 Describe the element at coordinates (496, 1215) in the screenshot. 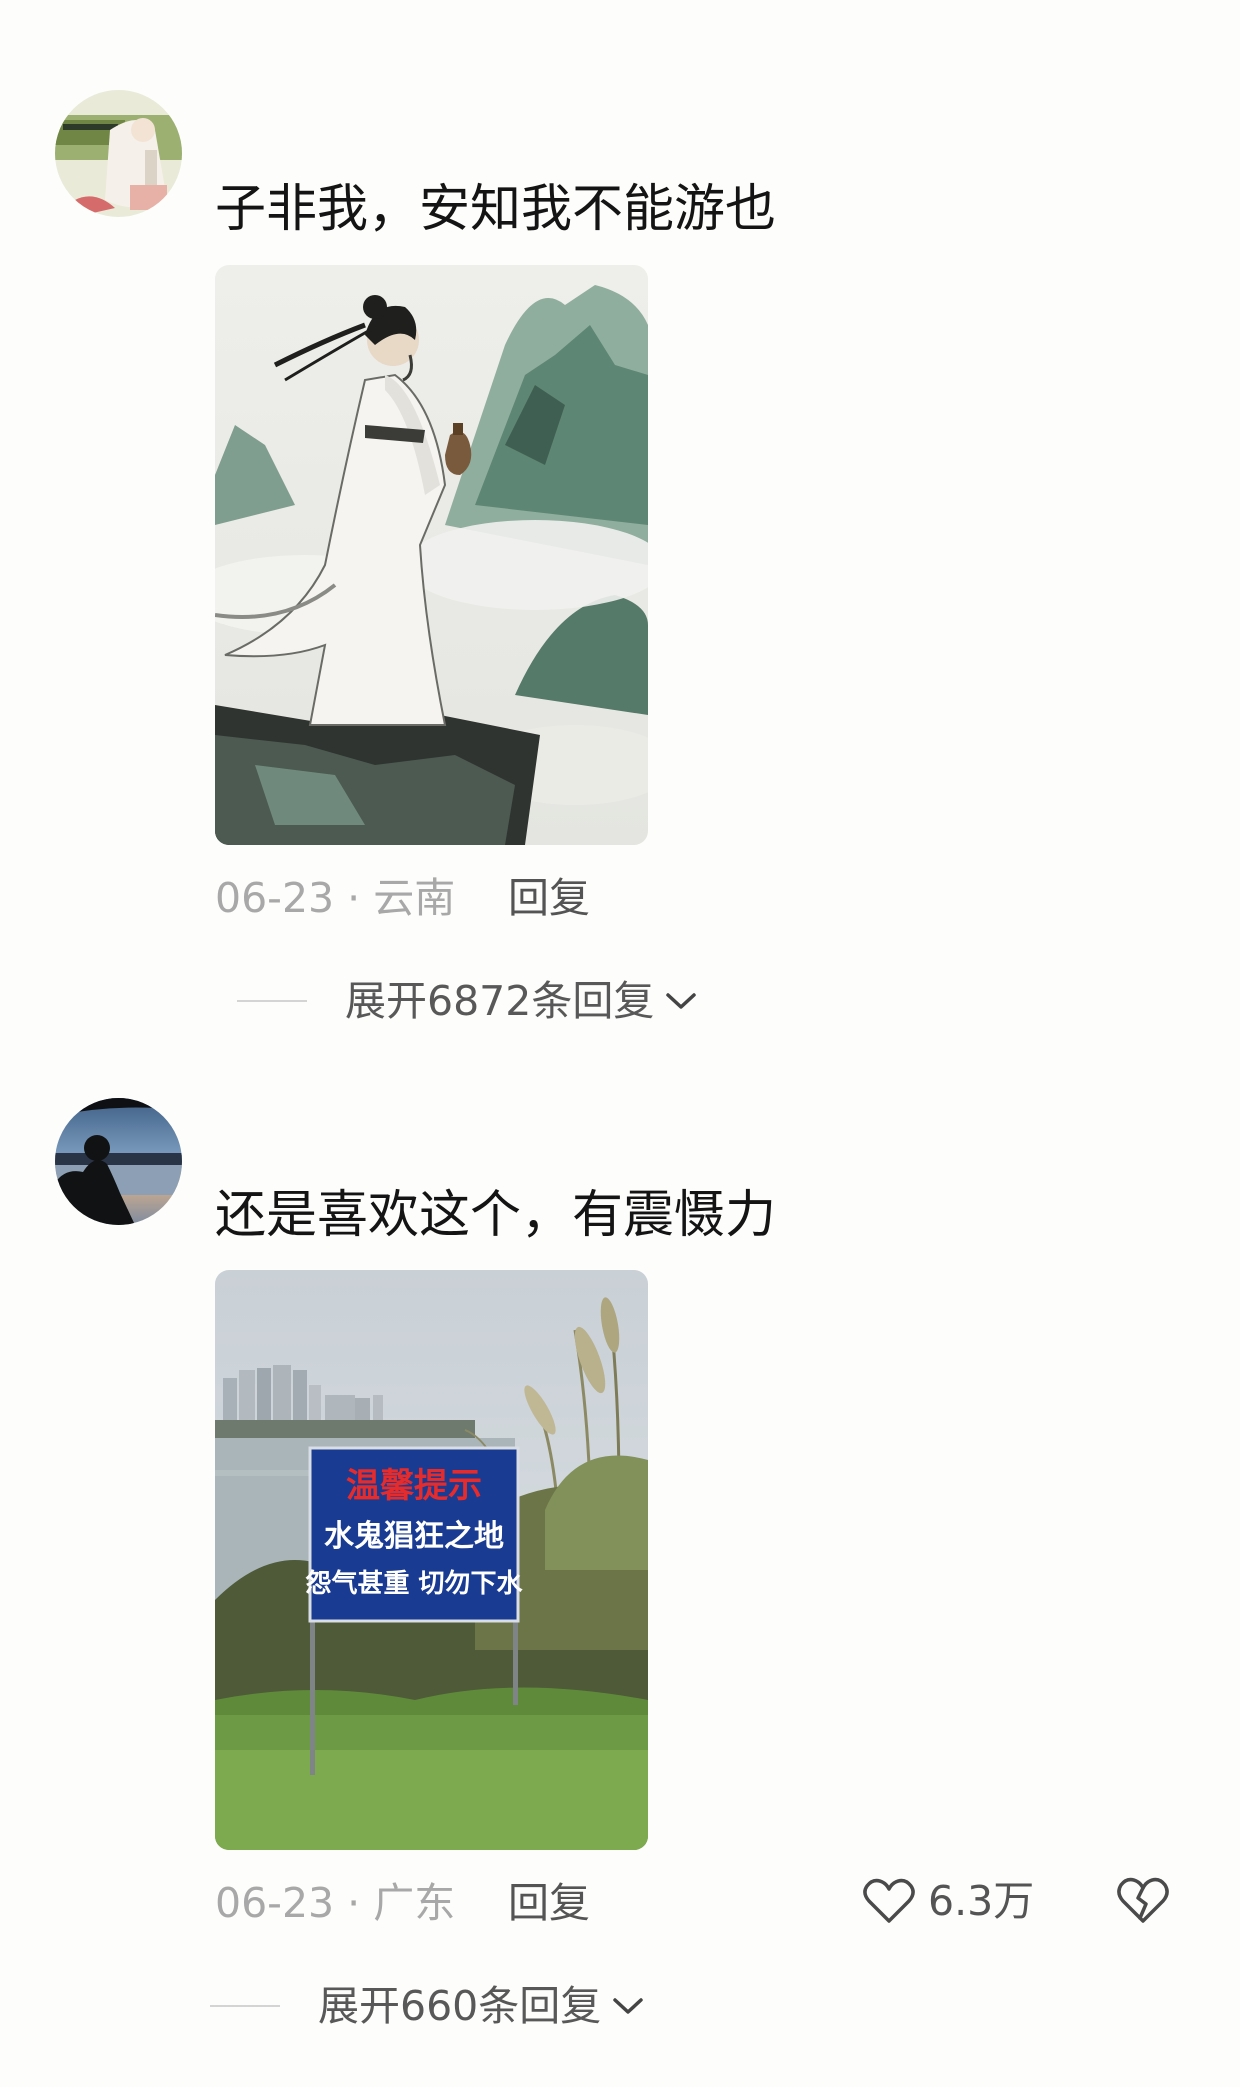

I see `comment-text: 还是喜欢这个，有震慑力` at that location.